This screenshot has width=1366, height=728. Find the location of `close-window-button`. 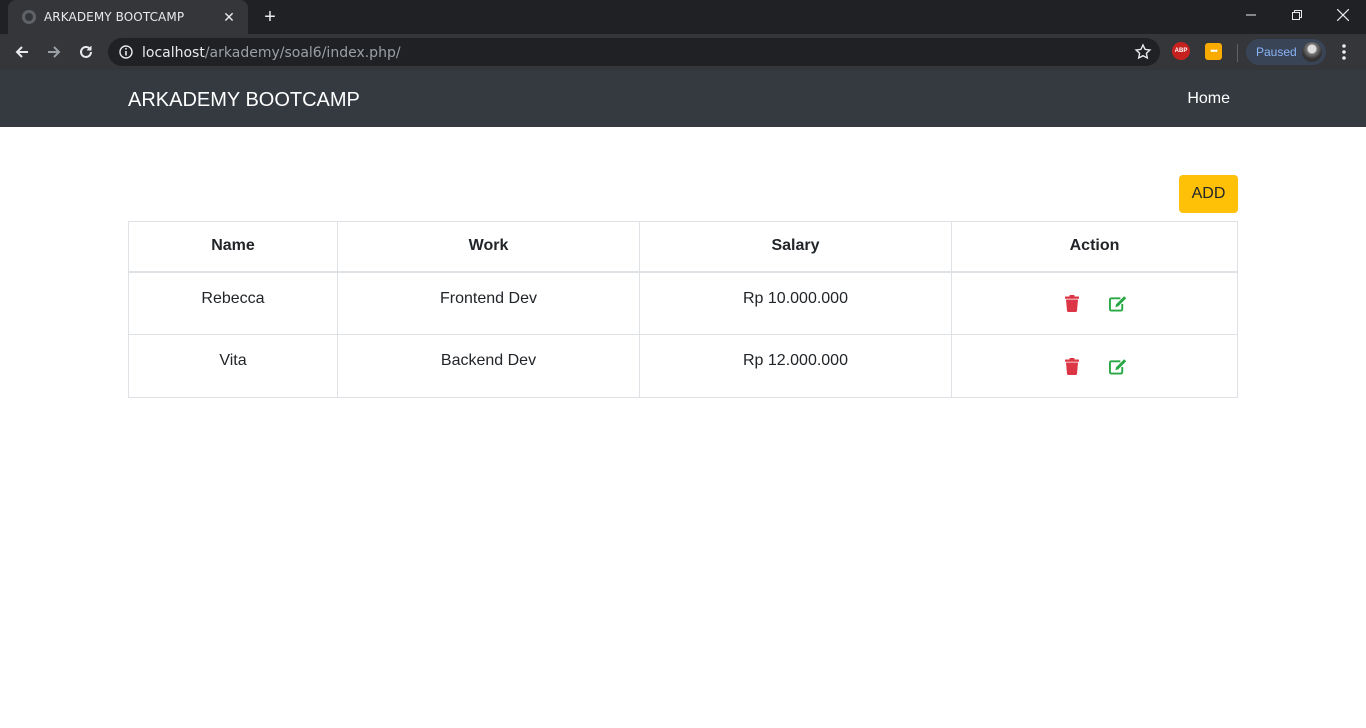

close-window-button is located at coordinates (1343, 15).